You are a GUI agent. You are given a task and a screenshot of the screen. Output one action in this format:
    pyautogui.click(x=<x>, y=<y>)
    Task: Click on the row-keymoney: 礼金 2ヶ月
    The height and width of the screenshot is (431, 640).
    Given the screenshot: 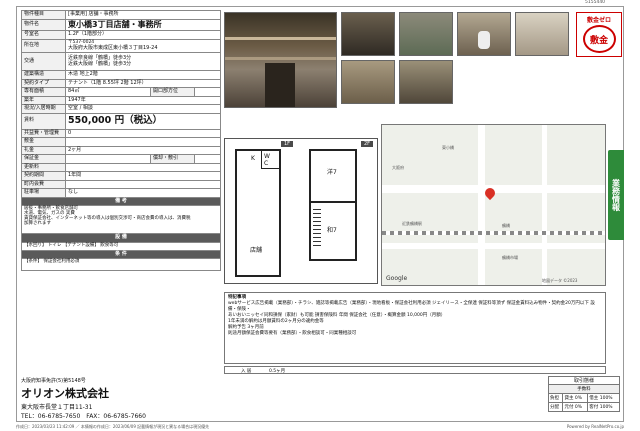 What is the action you would take?
    pyautogui.click(x=121, y=150)
    